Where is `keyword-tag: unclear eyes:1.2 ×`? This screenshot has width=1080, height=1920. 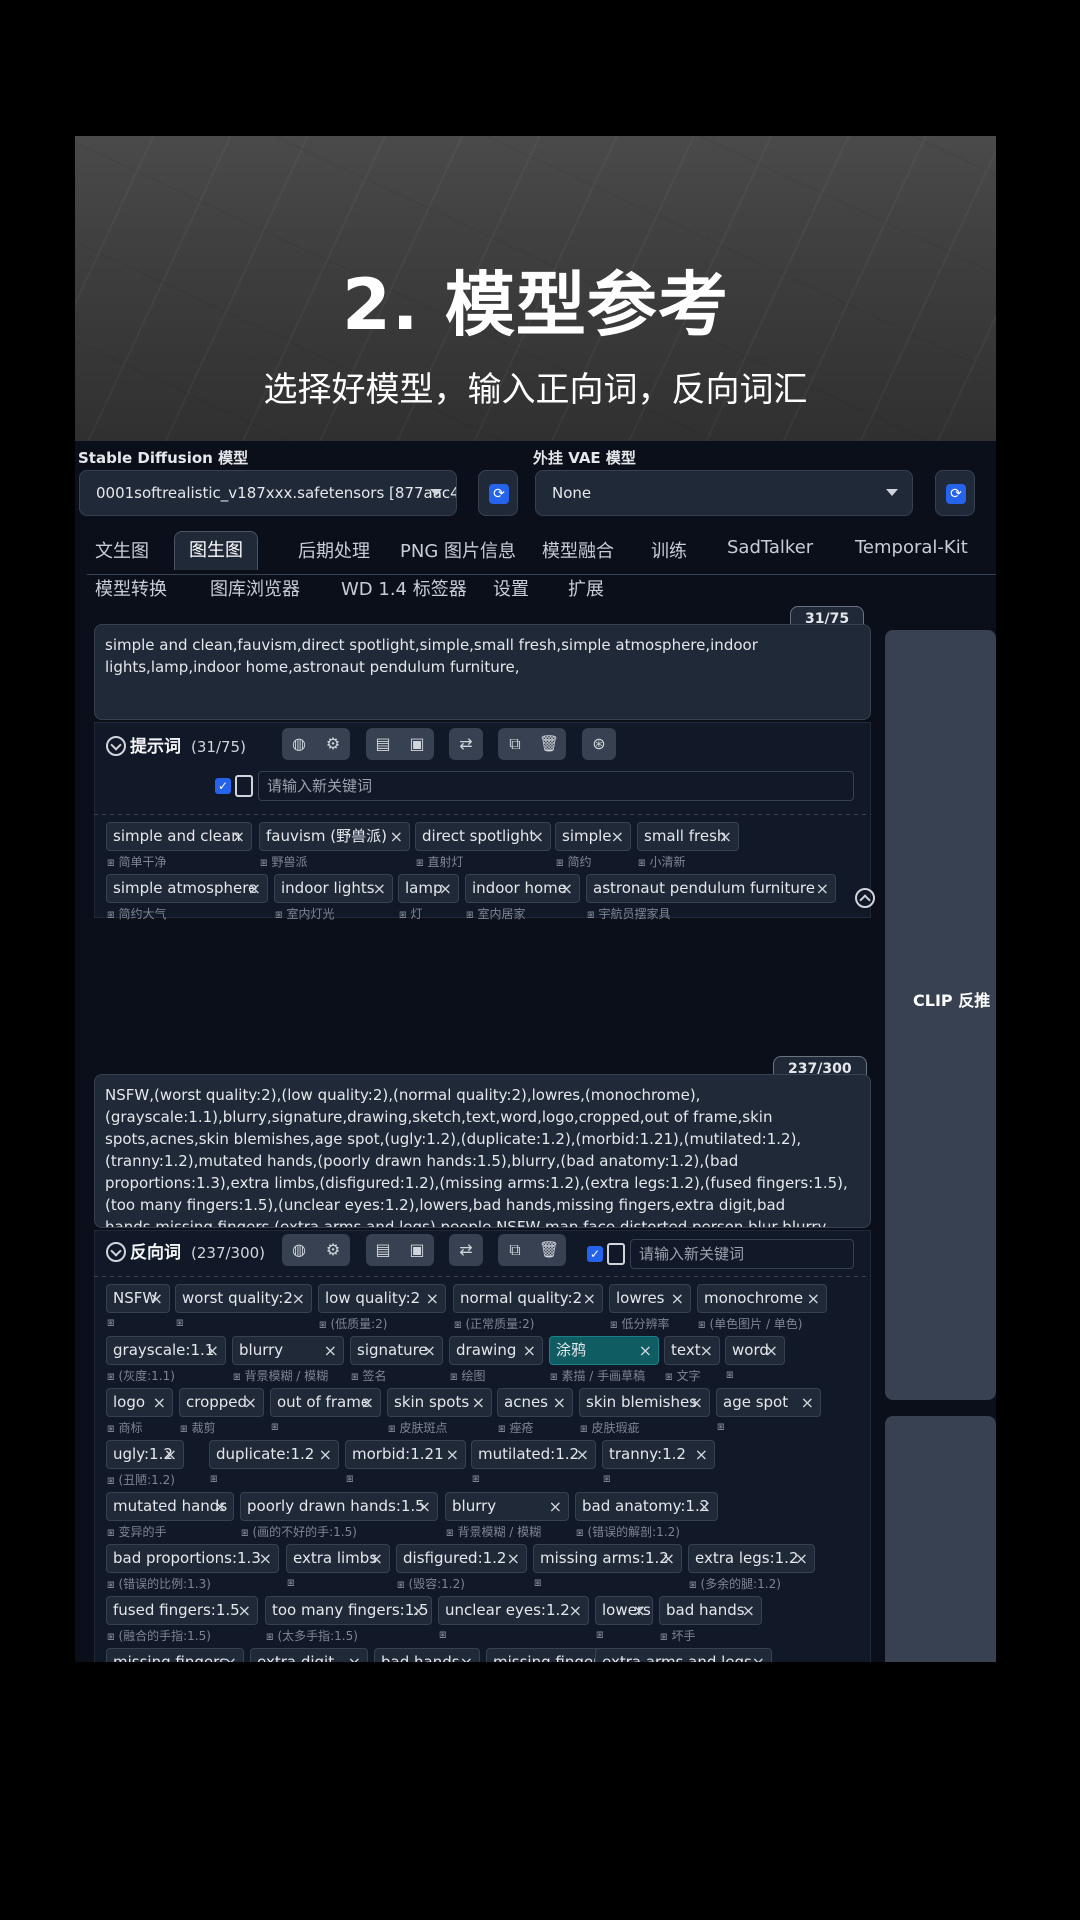 keyword-tag: unclear eyes:1.2 × is located at coordinates (513, 1610).